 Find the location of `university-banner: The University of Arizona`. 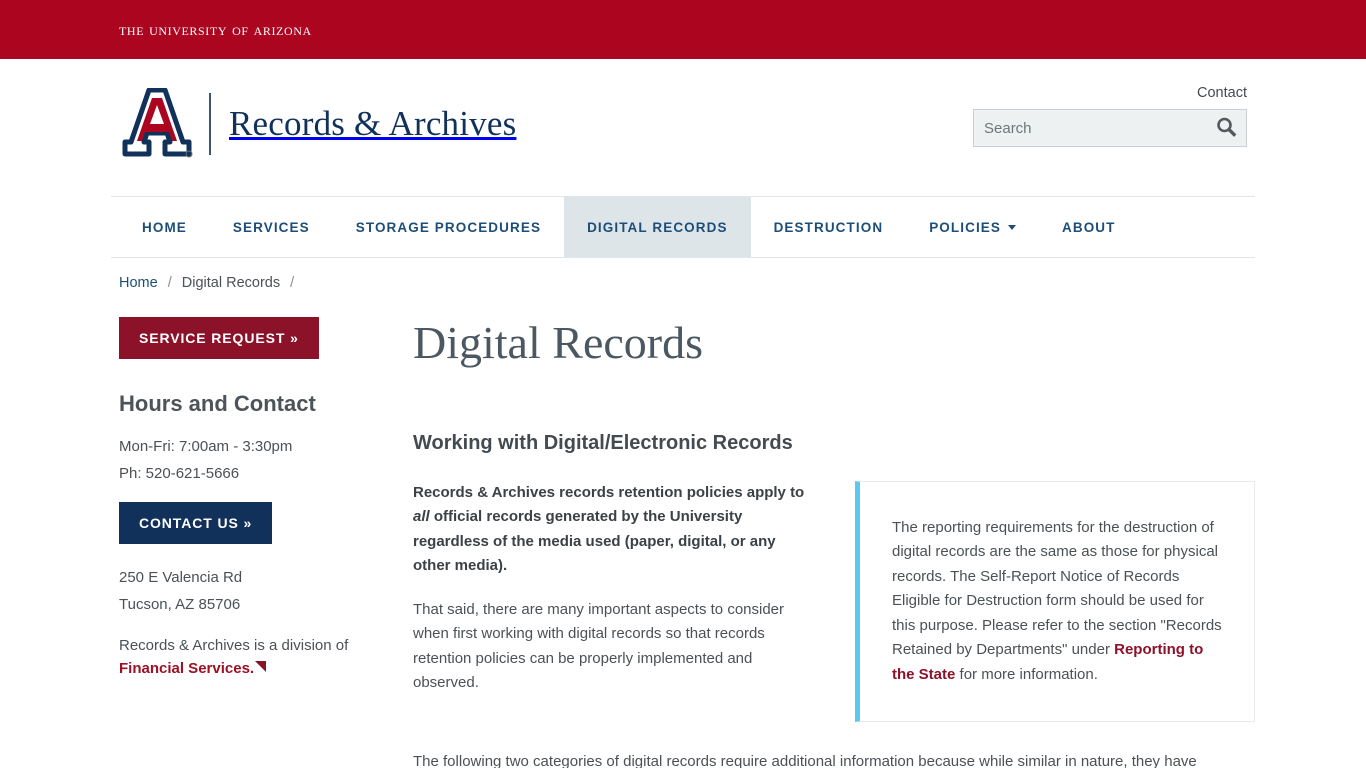

university-banner: The University of Arizona is located at coordinates (683, 29).